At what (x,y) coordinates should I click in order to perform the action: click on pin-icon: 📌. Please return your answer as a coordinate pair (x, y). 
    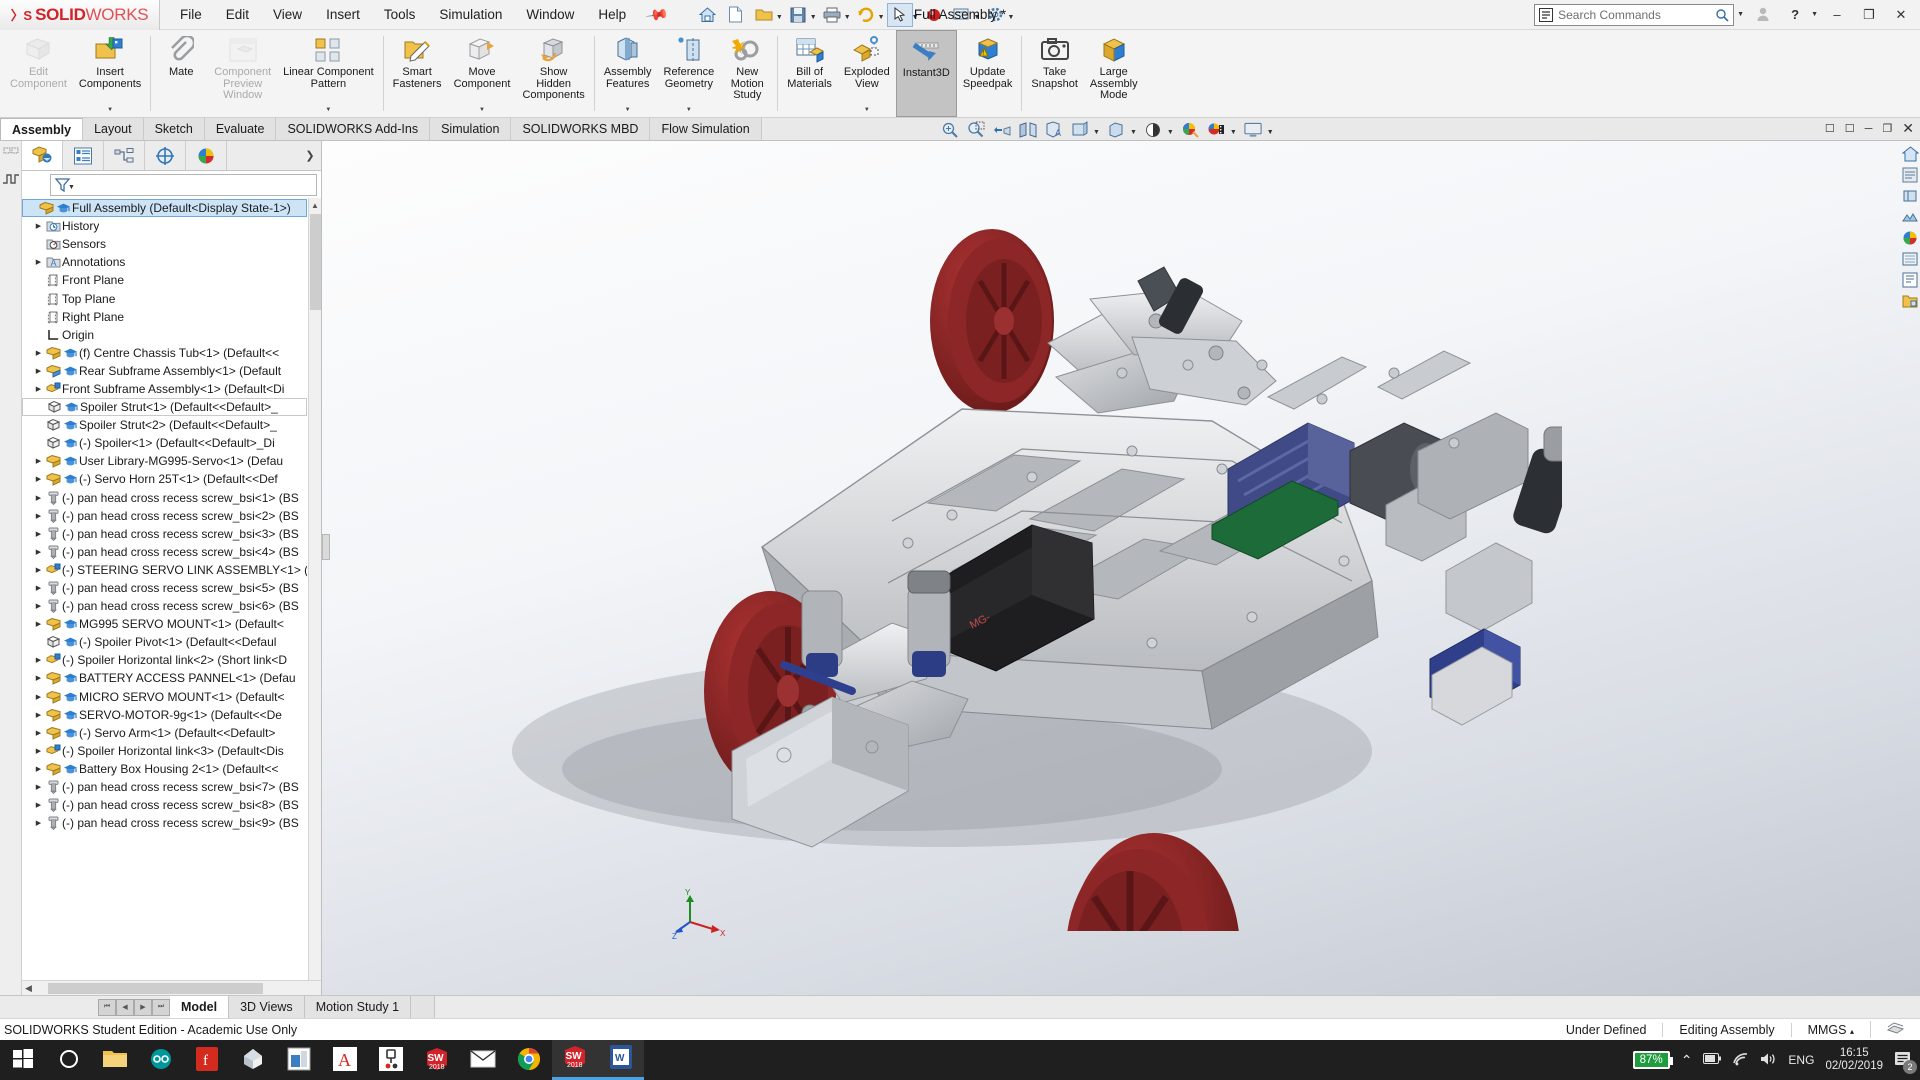
    Looking at the image, I should click on (658, 15).